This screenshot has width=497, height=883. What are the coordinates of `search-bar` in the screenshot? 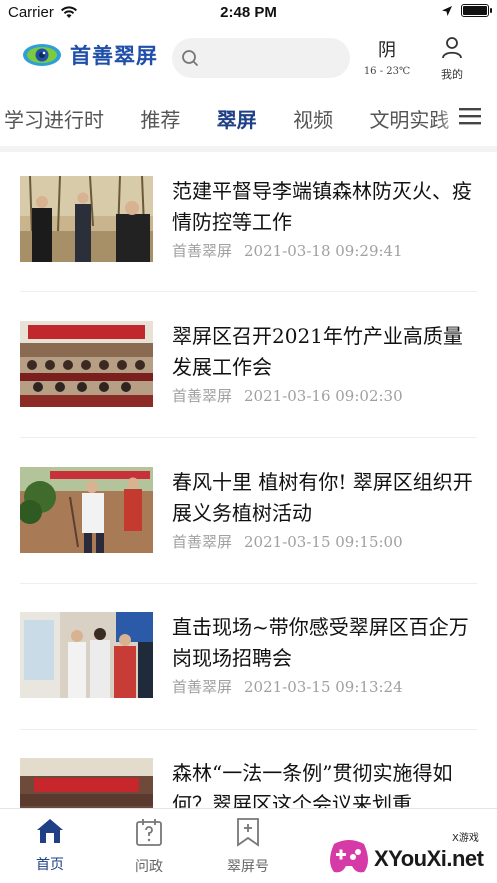 It's located at (261, 58).